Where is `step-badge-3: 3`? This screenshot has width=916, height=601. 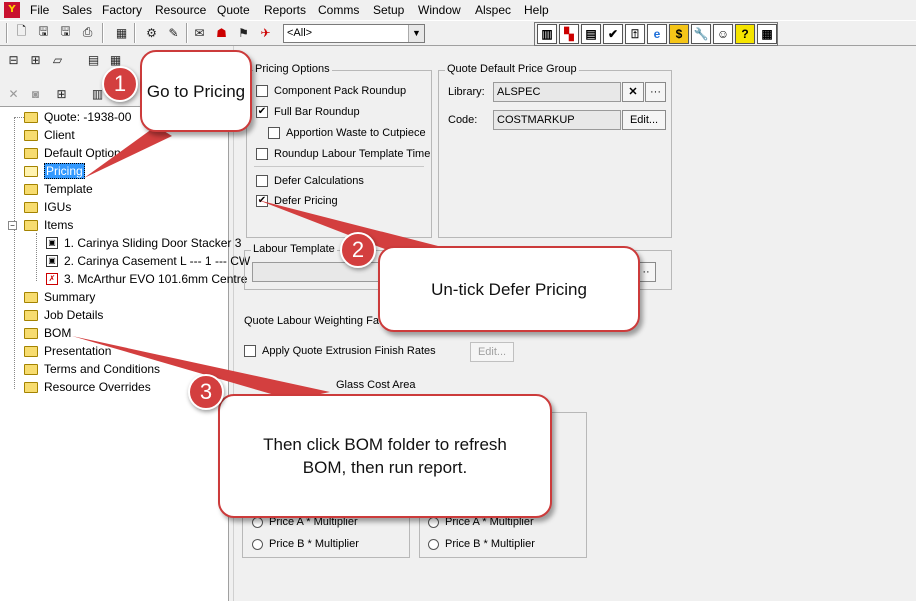 step-badge-3: 3 is located at coordinates (206, 392).